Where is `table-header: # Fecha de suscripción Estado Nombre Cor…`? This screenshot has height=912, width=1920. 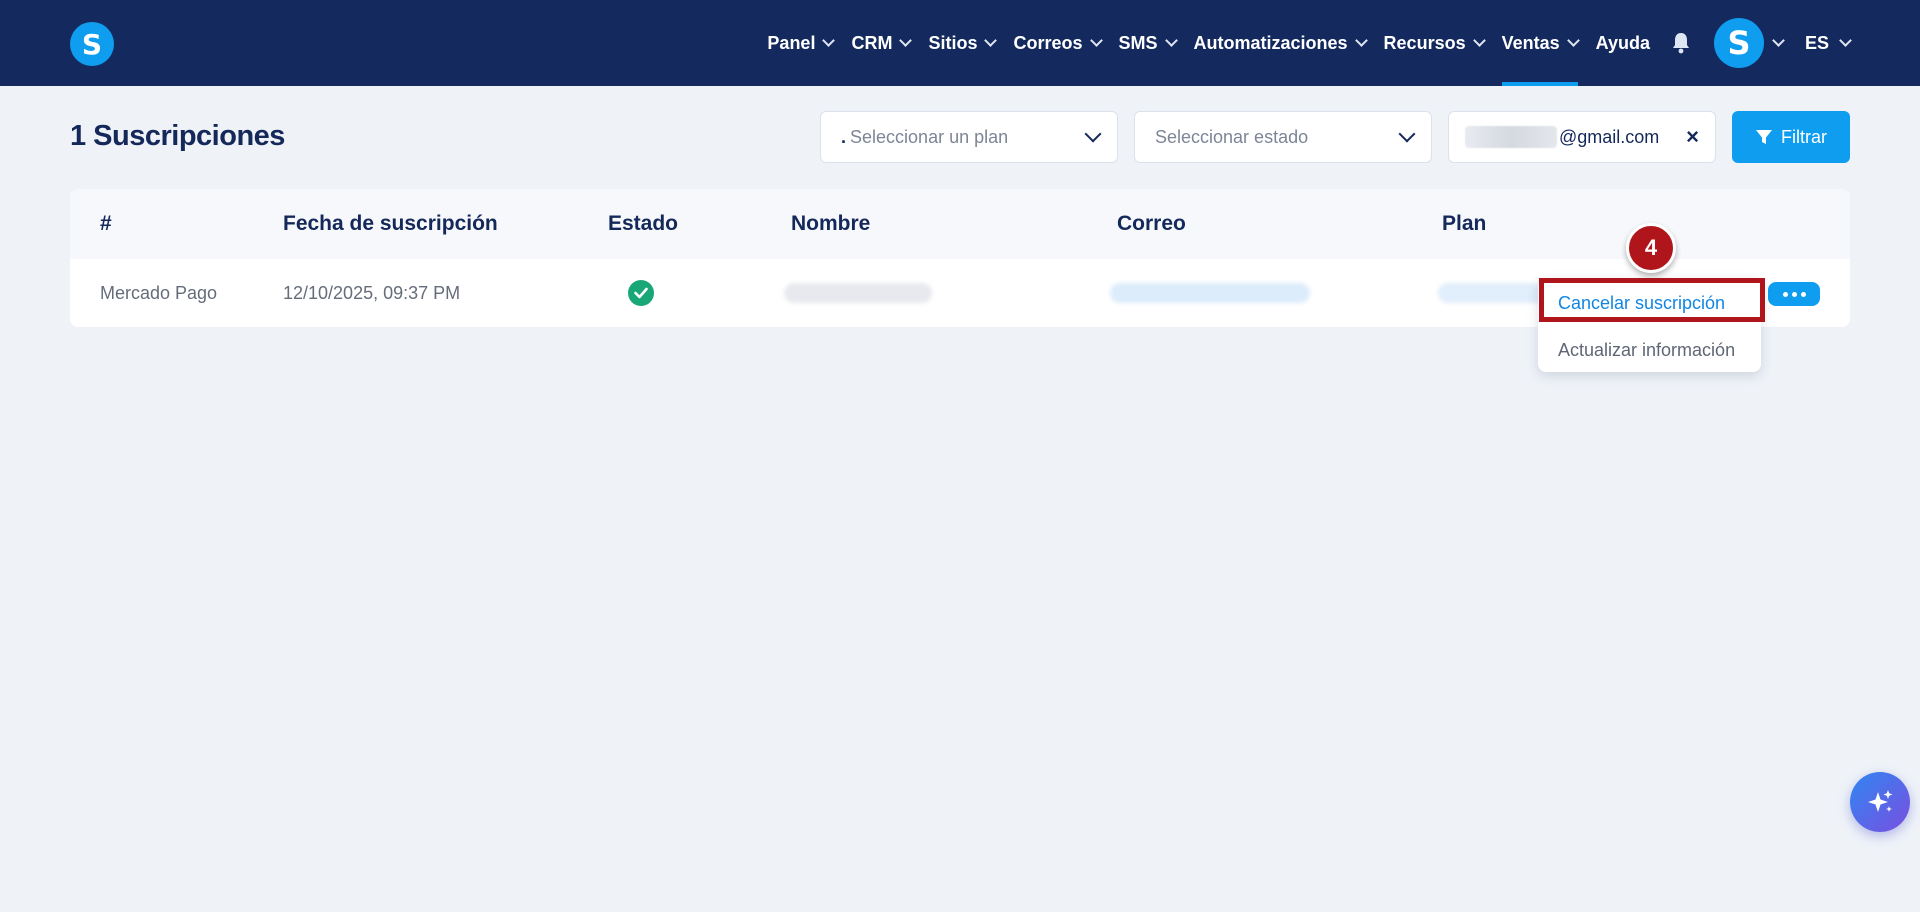
table-header: # Fecha de suscripción Estado Nombre Cor… is located at coordinates (960, 224).